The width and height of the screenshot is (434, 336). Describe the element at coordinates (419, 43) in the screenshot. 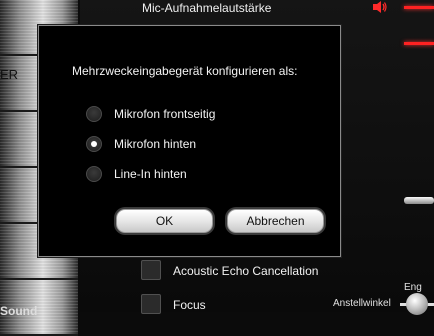

I see `level-slider-track` at that location.